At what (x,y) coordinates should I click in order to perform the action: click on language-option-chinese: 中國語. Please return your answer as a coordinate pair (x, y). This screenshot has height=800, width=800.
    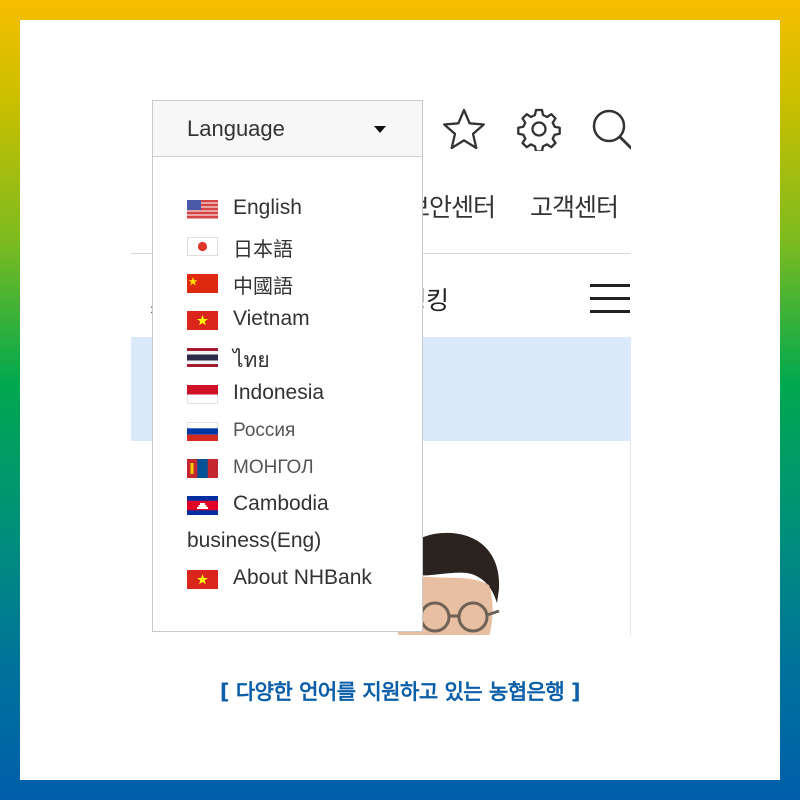
    Looking at the image, I should click on (287, 287).